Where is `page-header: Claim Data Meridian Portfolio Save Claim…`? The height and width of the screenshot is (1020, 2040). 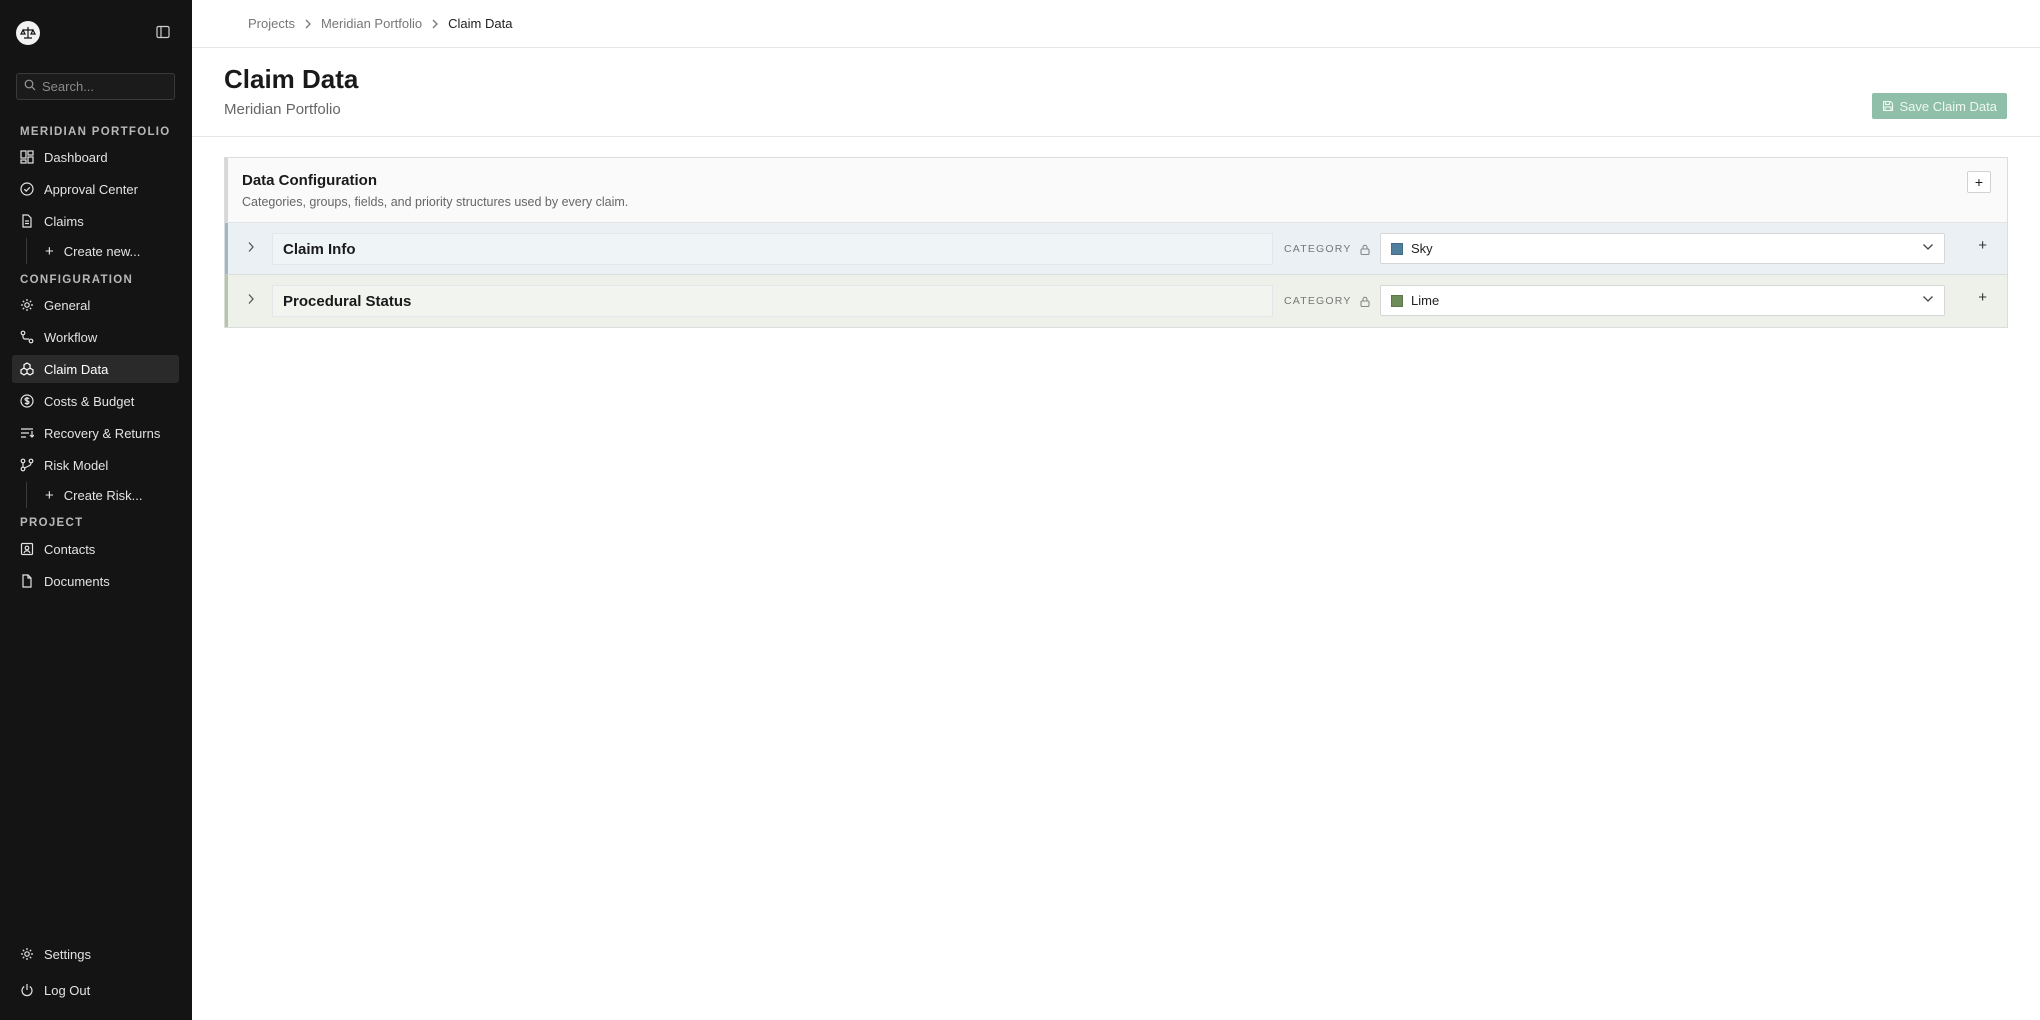
page-header: Claim Data Meridian Portfolio Save Claim… is located at coordinates (1116, 92).